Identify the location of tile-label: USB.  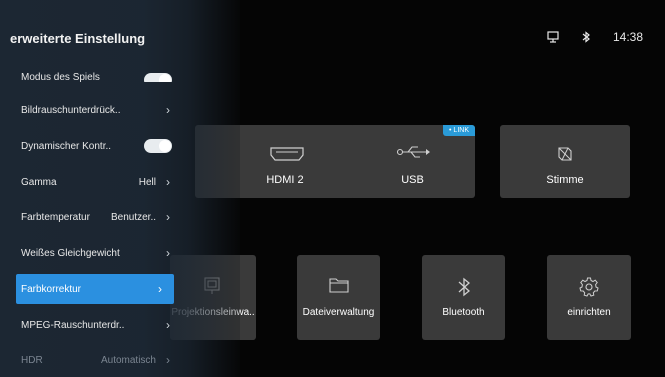
(412, 180).